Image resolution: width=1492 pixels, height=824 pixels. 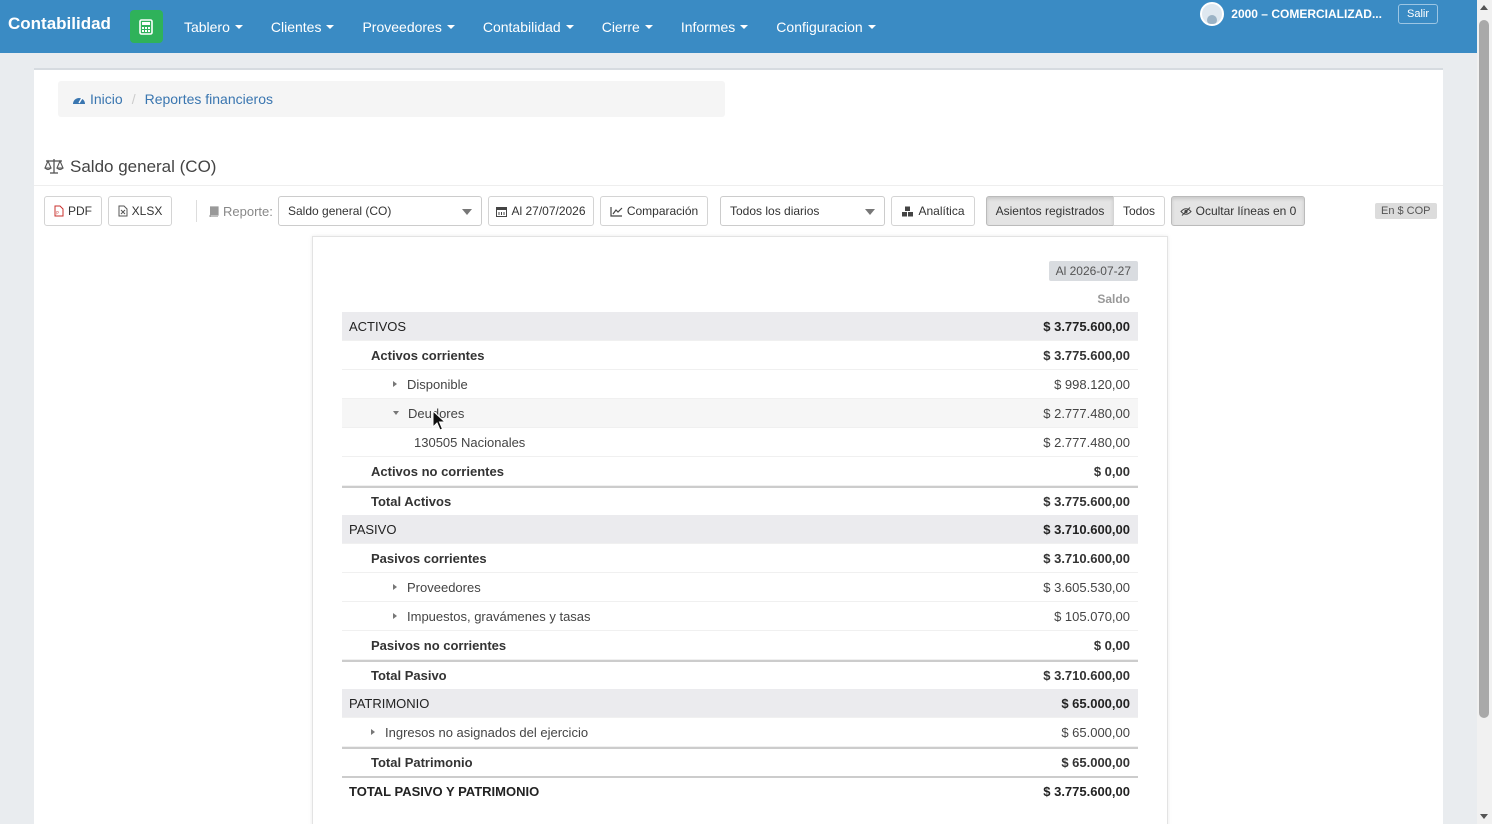 I want to click on report-row-pasivos-no-corrientes: Pasivos no corrientes $ 0,00, so click(x=740, y=645).